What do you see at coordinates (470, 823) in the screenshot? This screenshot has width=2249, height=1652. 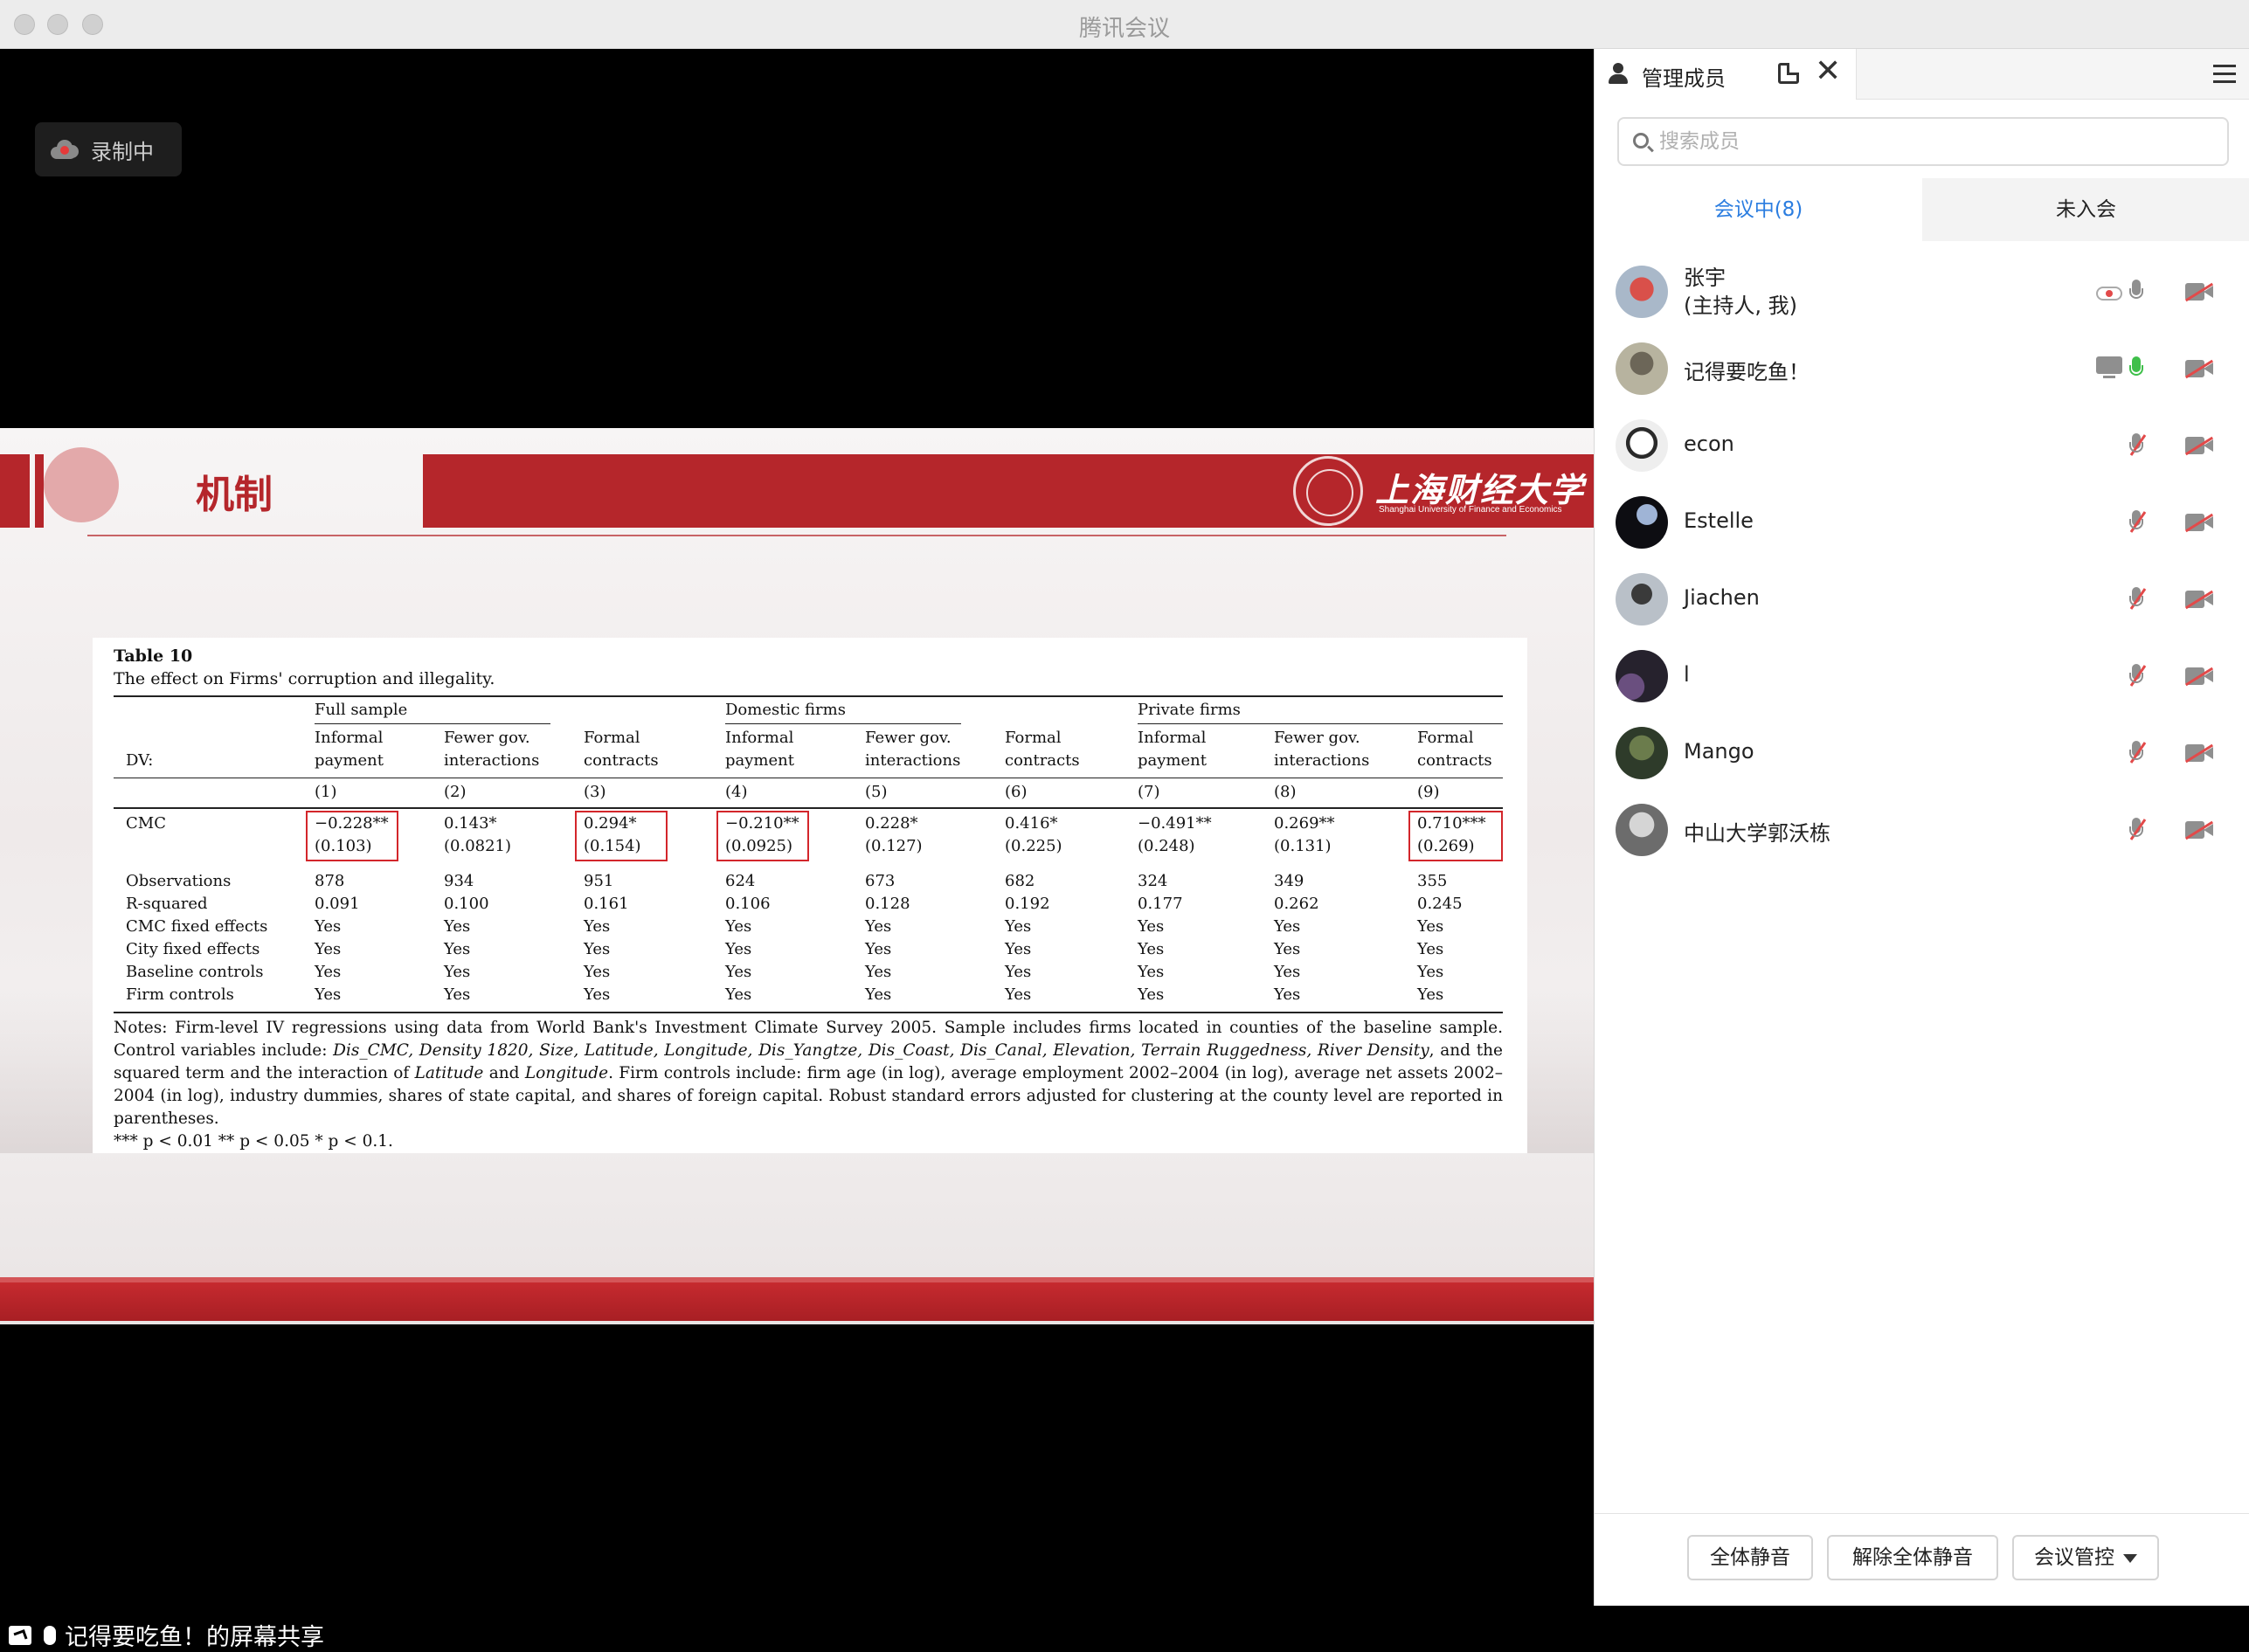 I see `cmc-coefficient: 0.143*` at bounding box center [470, 823].